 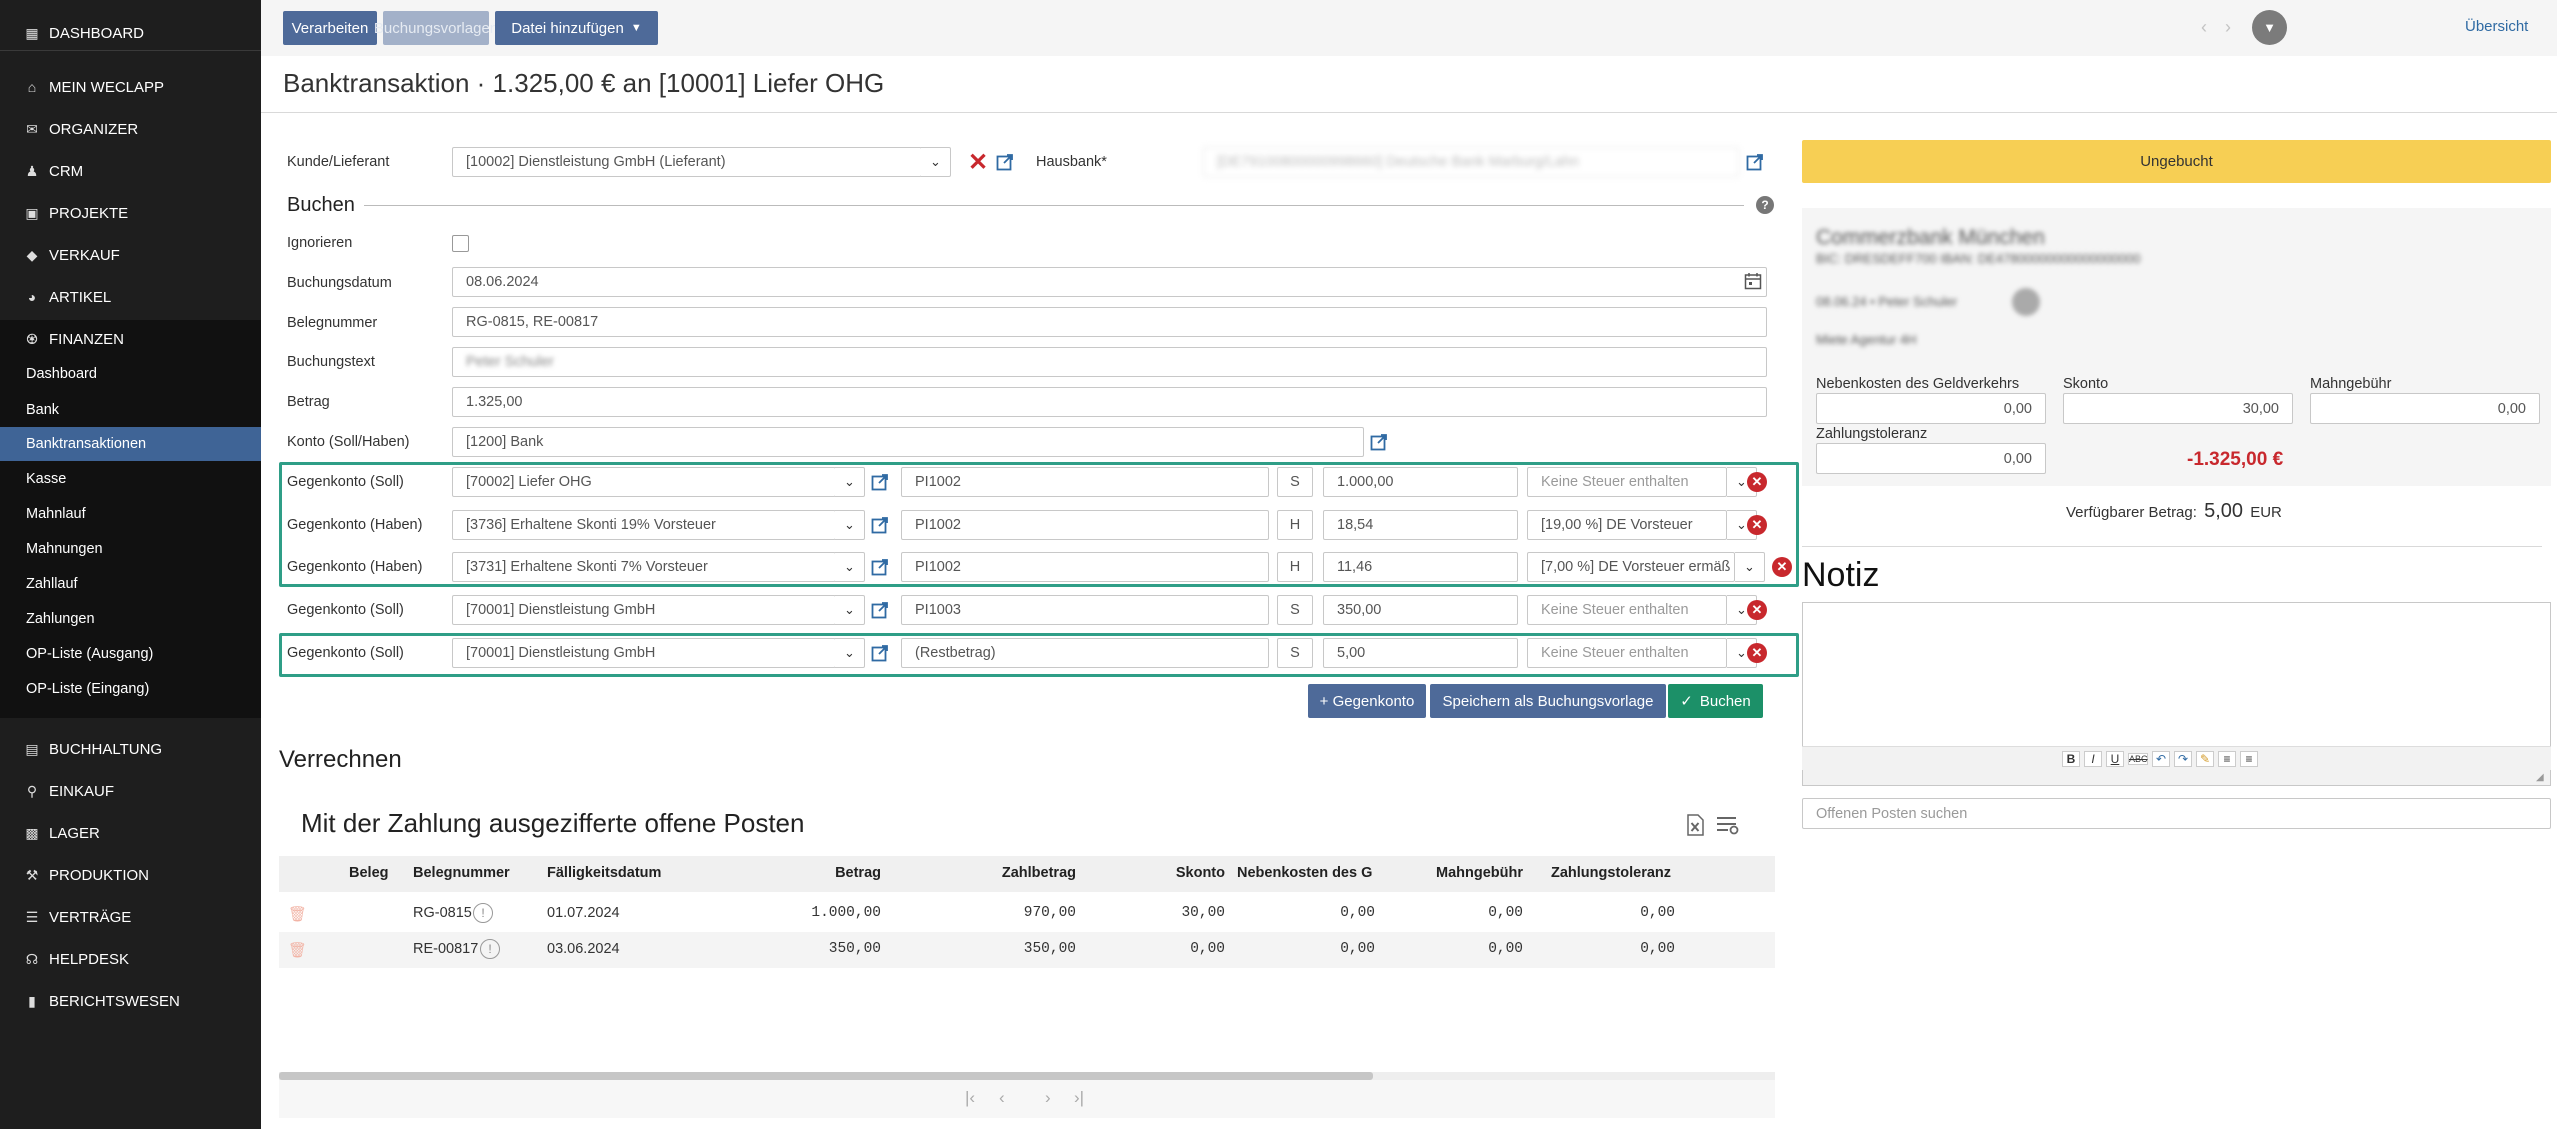 What do you see at coordinates (1109, 282) in the screenshot?
I see `buchungsdatum-input: 08.06.2024` at bounding box center [1109, 282].